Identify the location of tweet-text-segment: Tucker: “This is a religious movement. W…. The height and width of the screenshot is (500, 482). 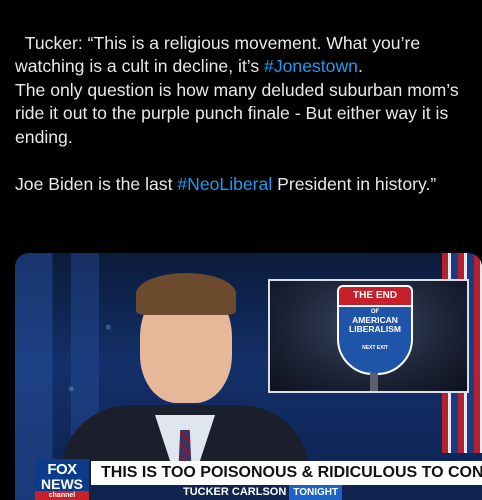
(220, 54).